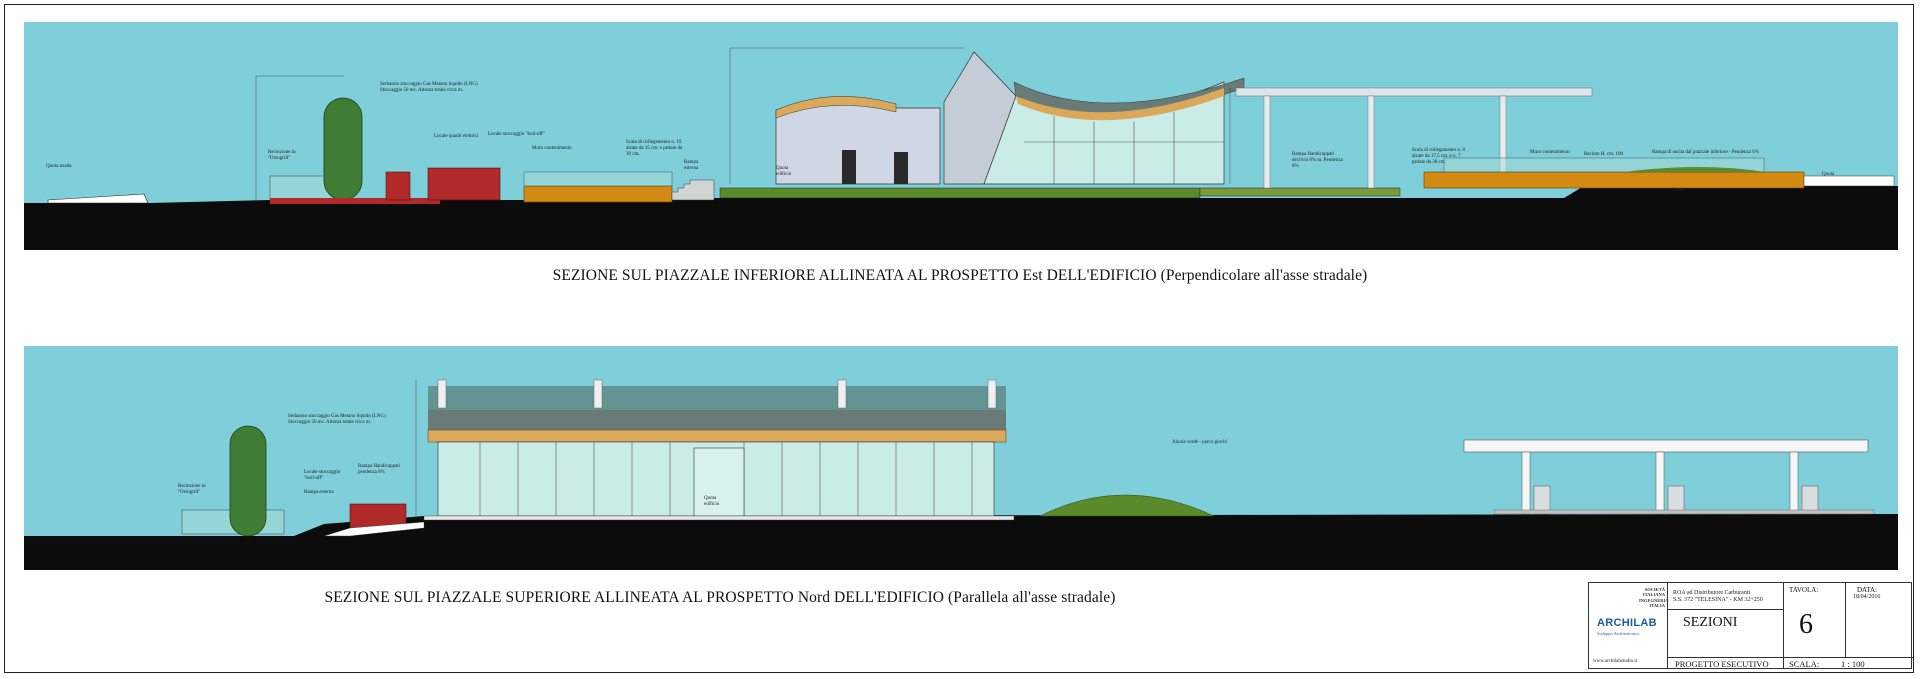  Describe the element at coordinates (598, 179) in the screenshot. I see `fence-mid` at that location.